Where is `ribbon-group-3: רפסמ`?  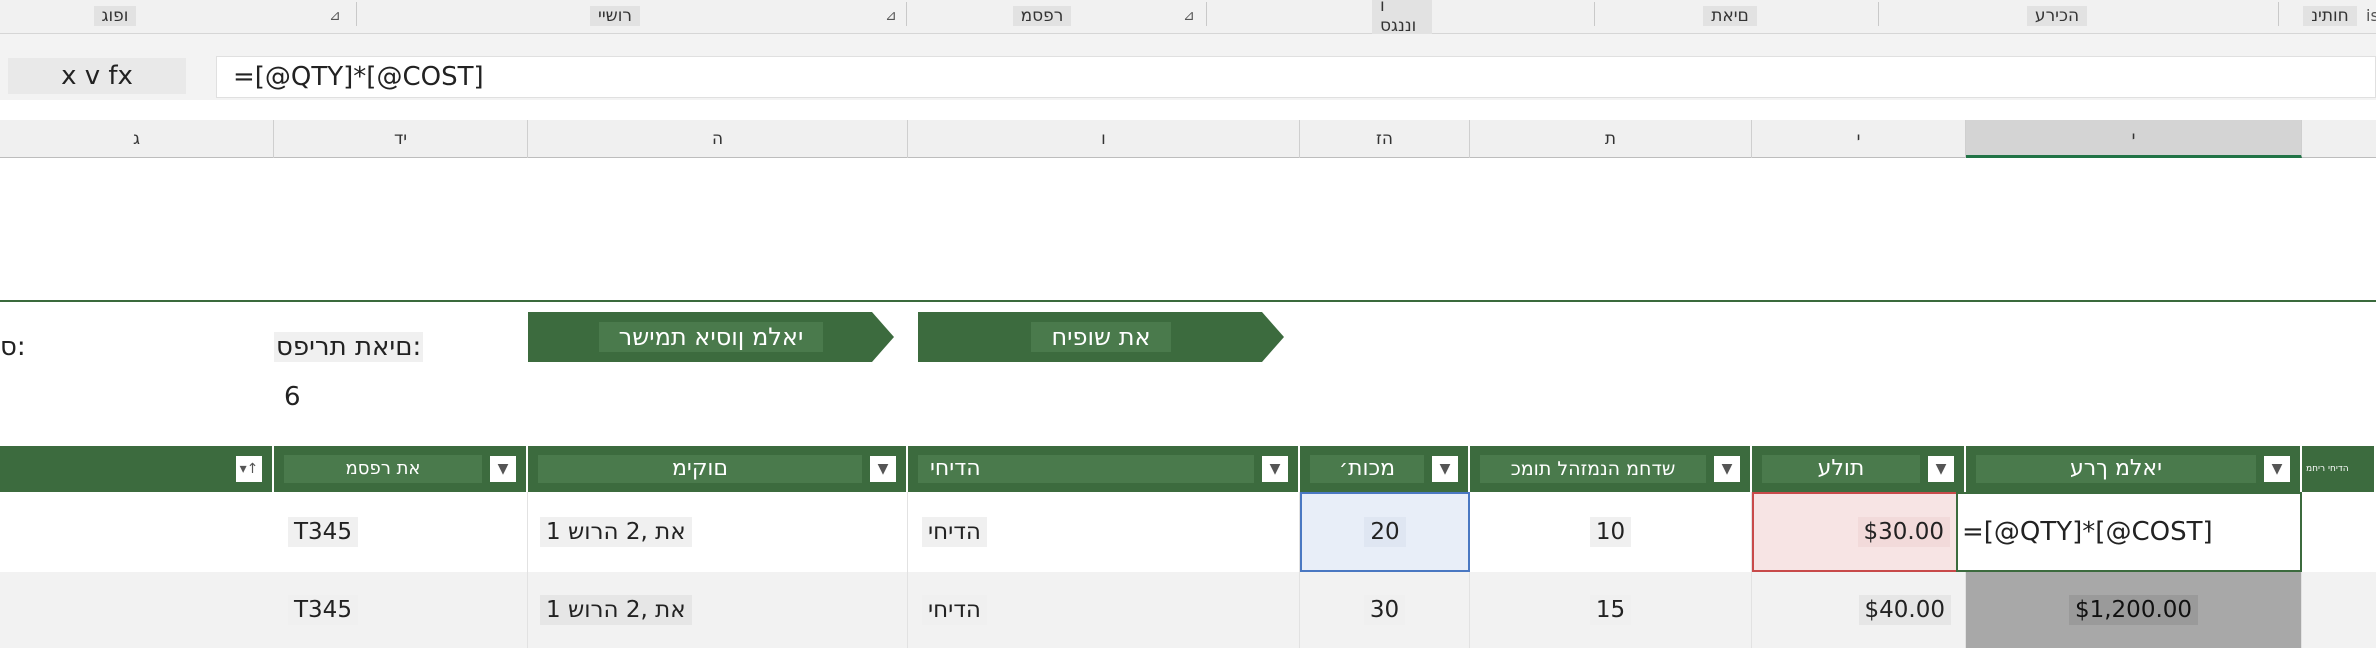
ribbon-group-3: רפסמ is located at coordinates (1042, 16).